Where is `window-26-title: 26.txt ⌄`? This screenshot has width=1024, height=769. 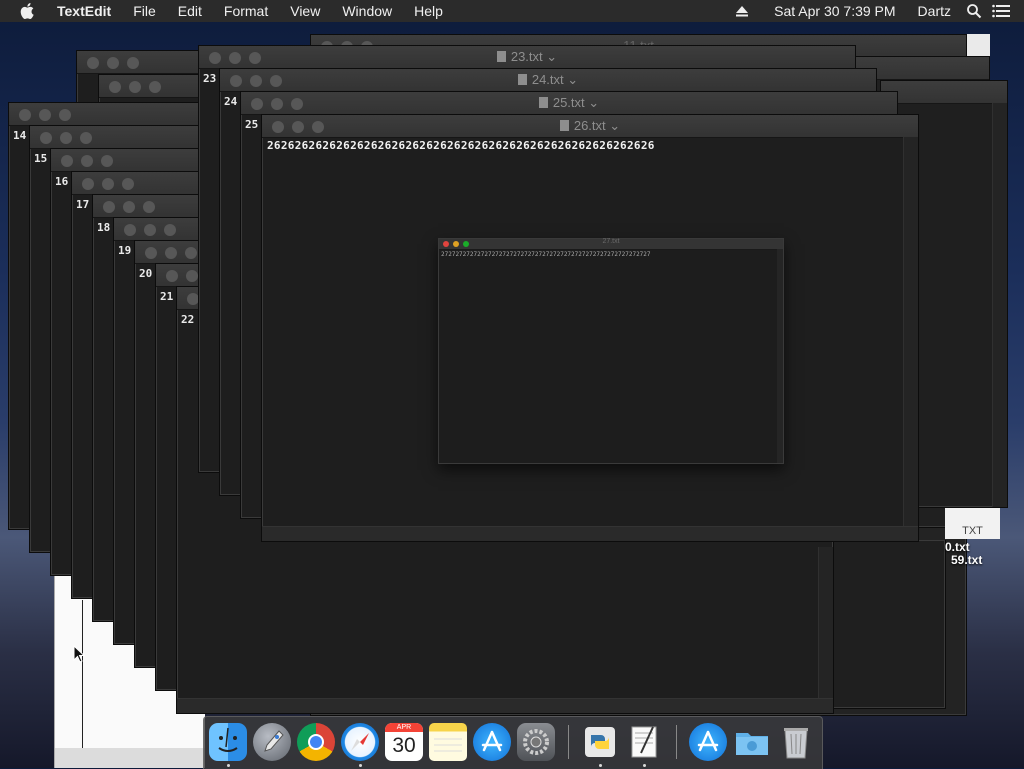
window-26-title: 26.txt ⌄ is located at coordinates (590, 126).